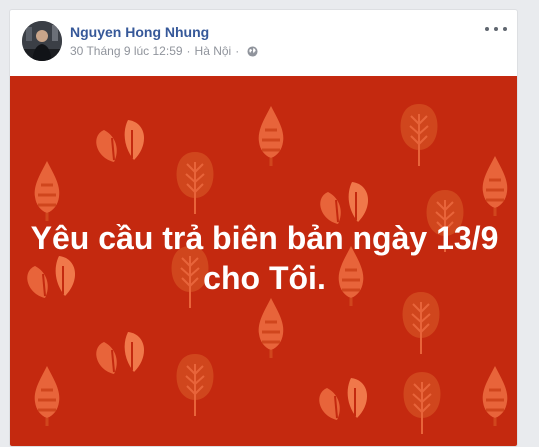 The image size is (539, 447). What do you see at coordinates (252, 51) in the screenshot?
I see `globe-icon` at bounding box center [252, 51].